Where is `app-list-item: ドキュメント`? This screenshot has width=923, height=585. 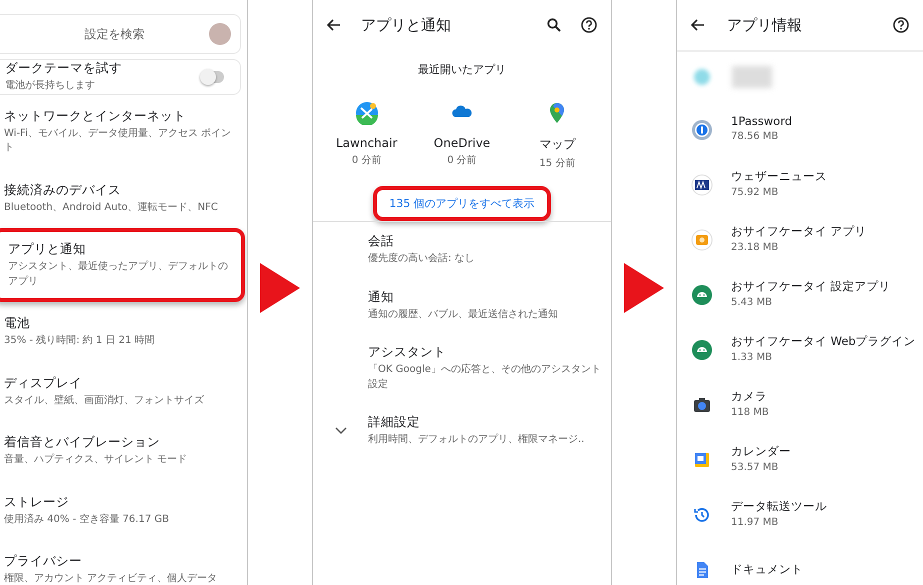 app-list-item: ドキュメント is located at coordinates (800, 563).